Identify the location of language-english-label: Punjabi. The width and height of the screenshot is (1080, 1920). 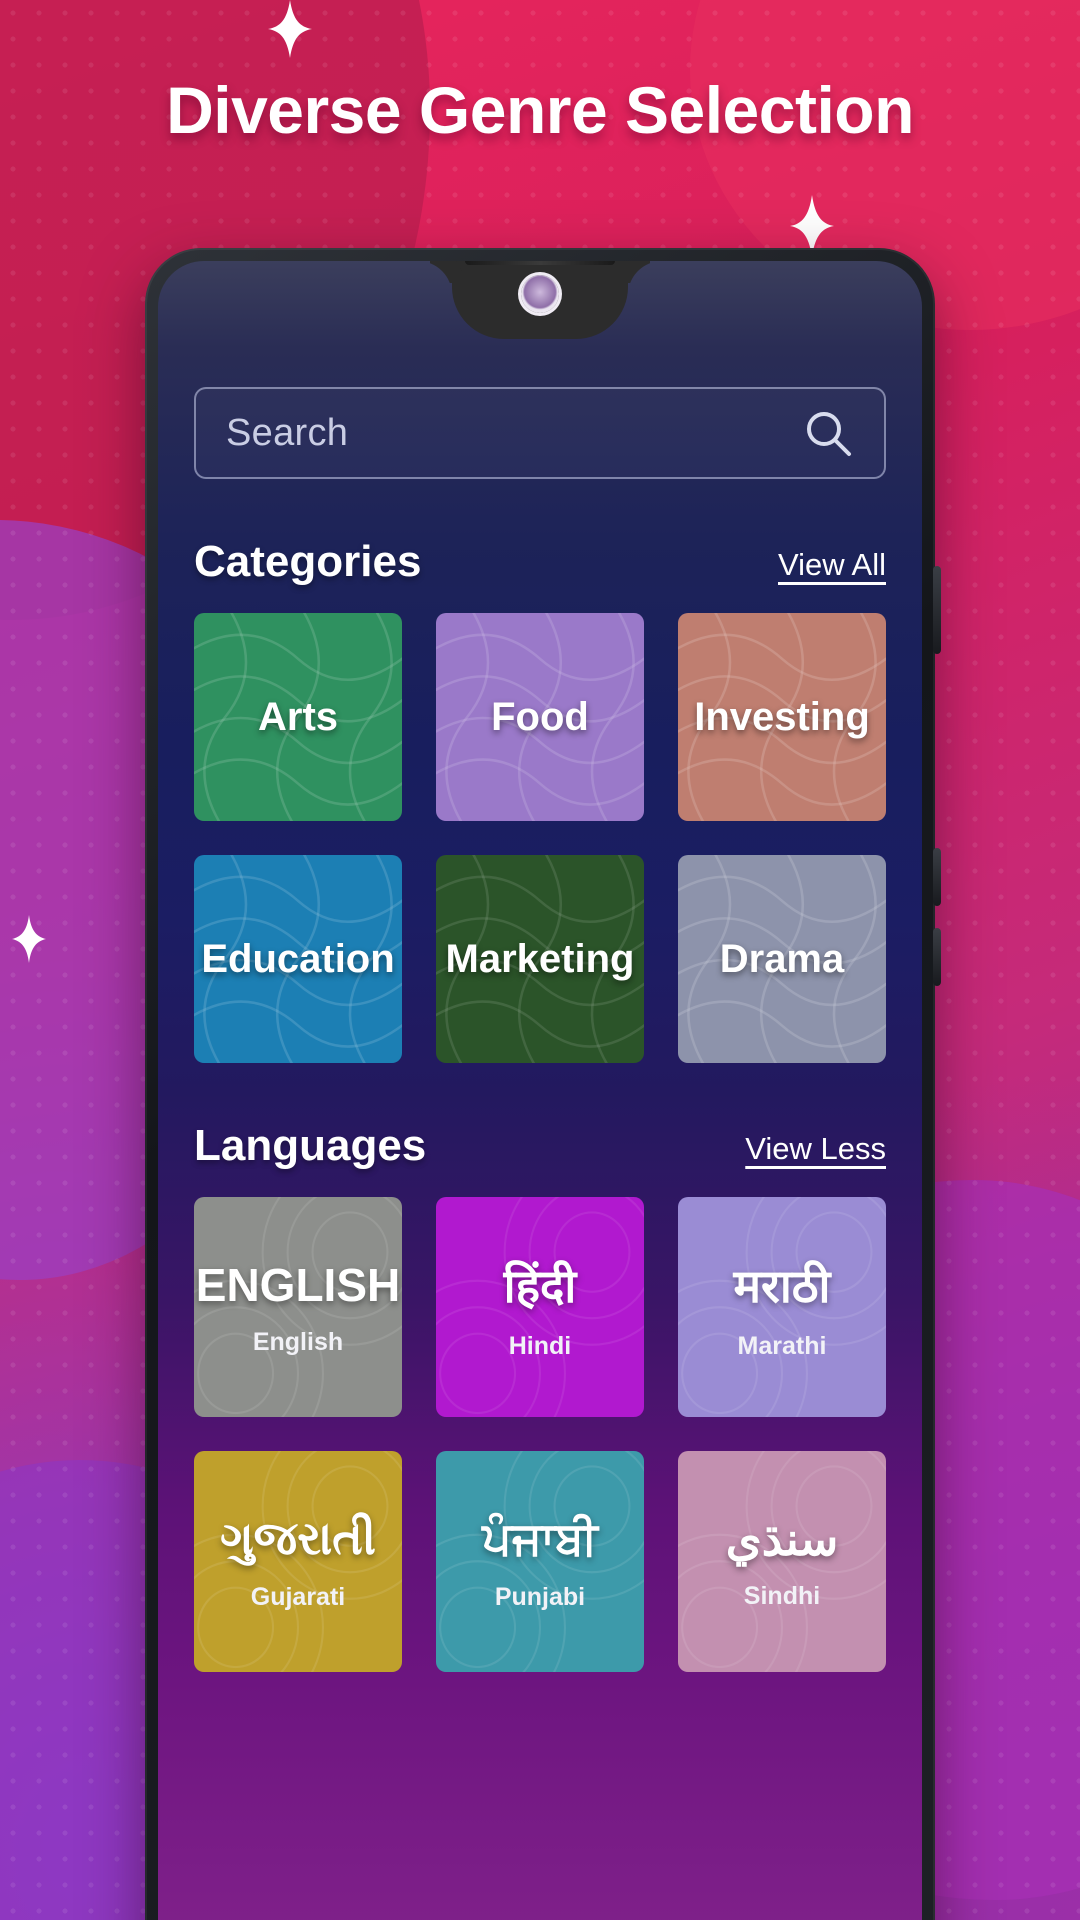
(540, 1597).